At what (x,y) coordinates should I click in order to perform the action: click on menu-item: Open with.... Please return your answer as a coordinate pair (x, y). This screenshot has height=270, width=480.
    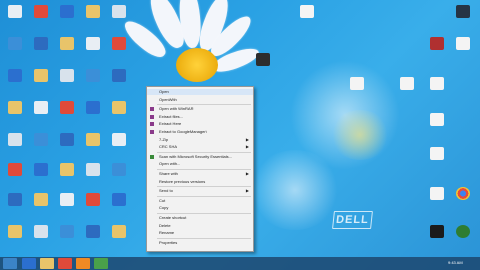
    Looking at the image, I should click on (200, 164).